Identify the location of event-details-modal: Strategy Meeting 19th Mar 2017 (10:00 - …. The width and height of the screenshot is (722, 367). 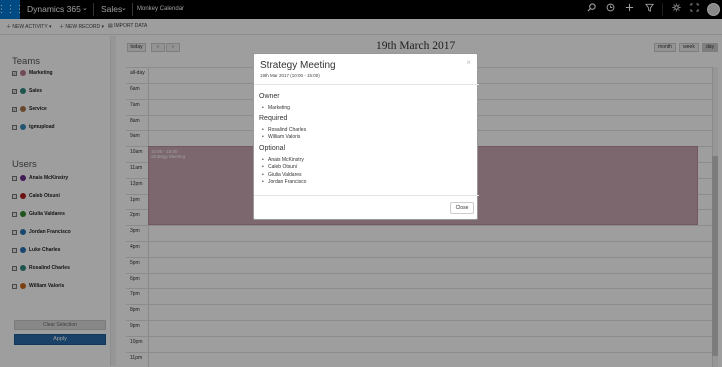
(366, 136).